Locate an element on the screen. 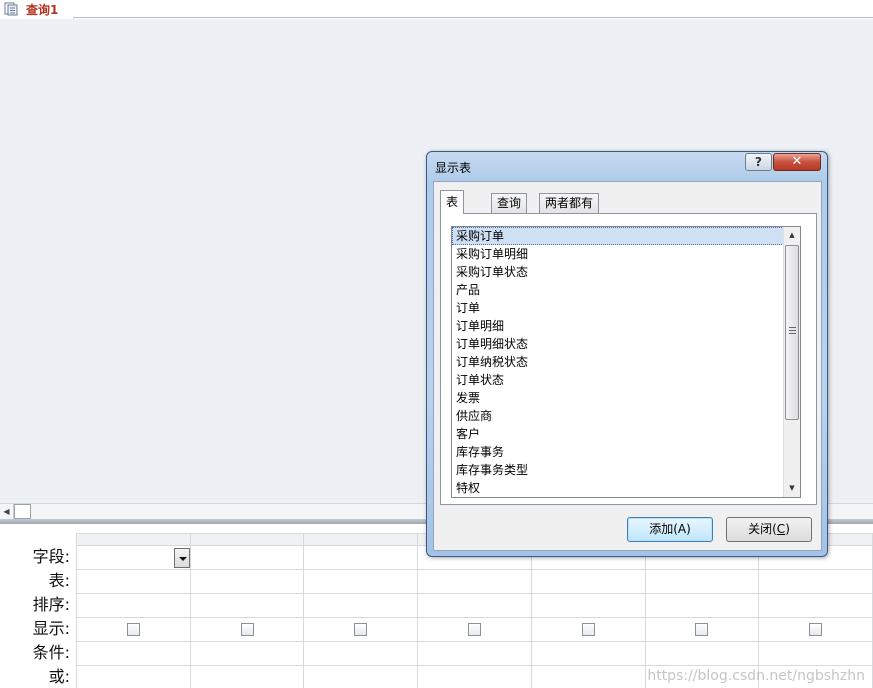  row-label-or: 或: is located at coordinates (59, 676).